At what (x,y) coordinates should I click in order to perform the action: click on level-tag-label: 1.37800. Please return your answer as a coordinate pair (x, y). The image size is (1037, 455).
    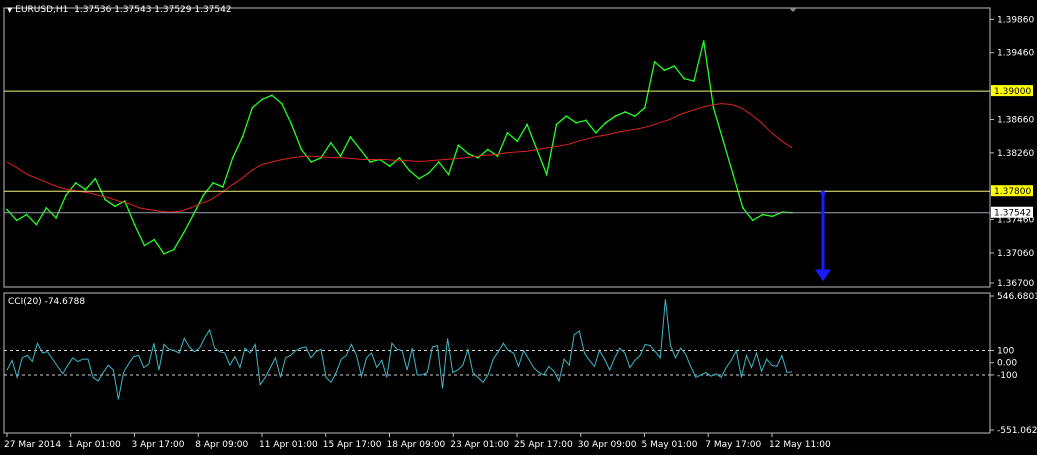
    Looking at the image, I should click on (1012, 192).